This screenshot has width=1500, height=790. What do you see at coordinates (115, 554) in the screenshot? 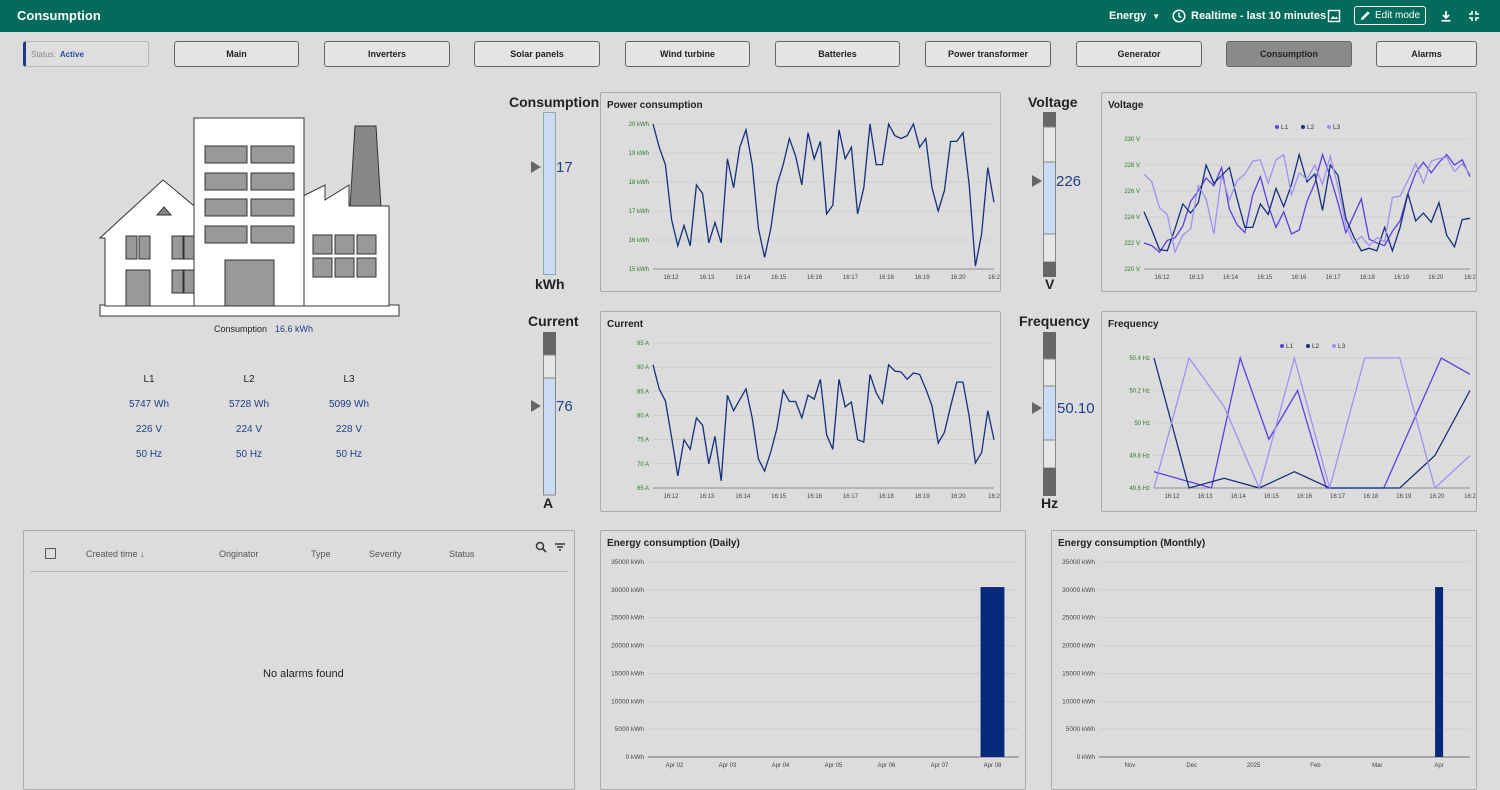
I see `alarm-column-header: Created time ↓` at bounding box center [115, 554].